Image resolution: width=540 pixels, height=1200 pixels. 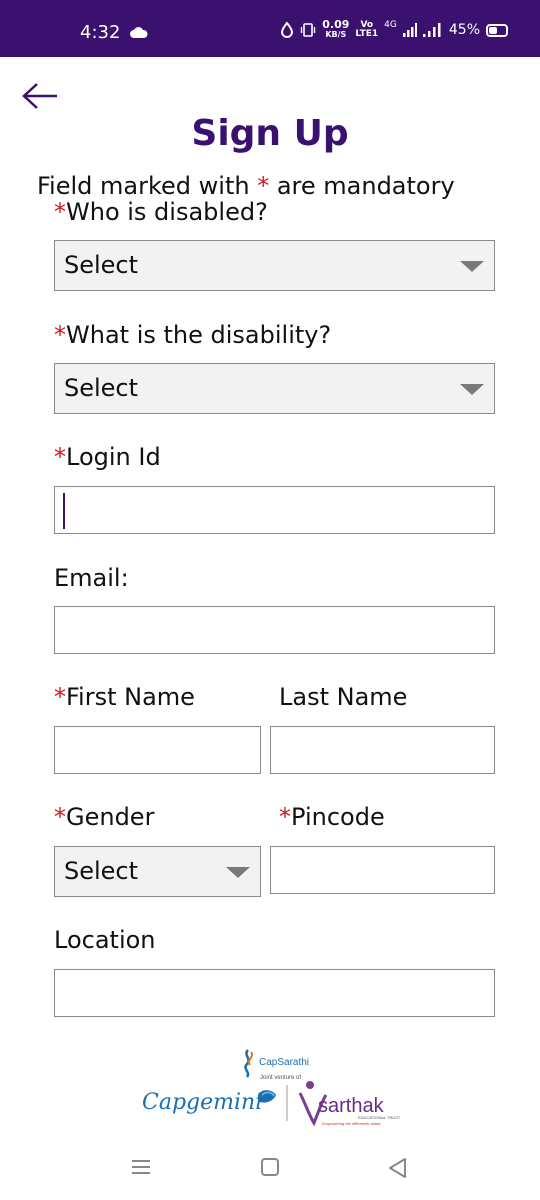 I want to click on signal-icon-sim1, so click(x=409, y=30).